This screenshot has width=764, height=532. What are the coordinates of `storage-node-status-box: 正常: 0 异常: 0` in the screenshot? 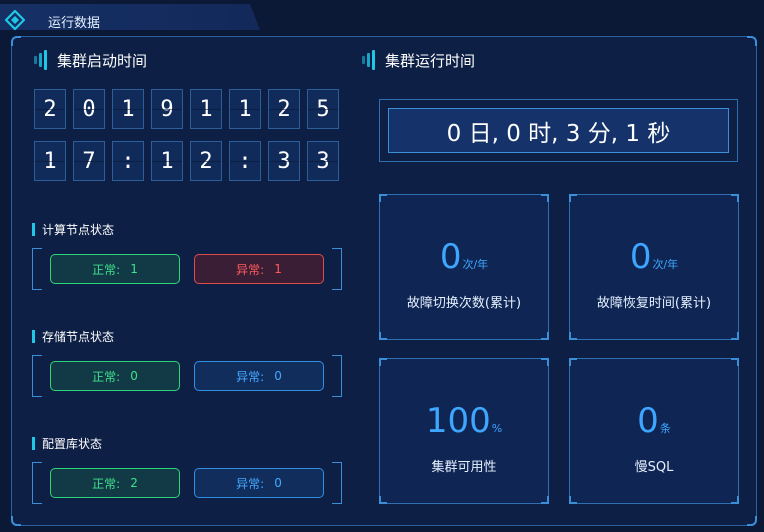 It's located at (187, 376).